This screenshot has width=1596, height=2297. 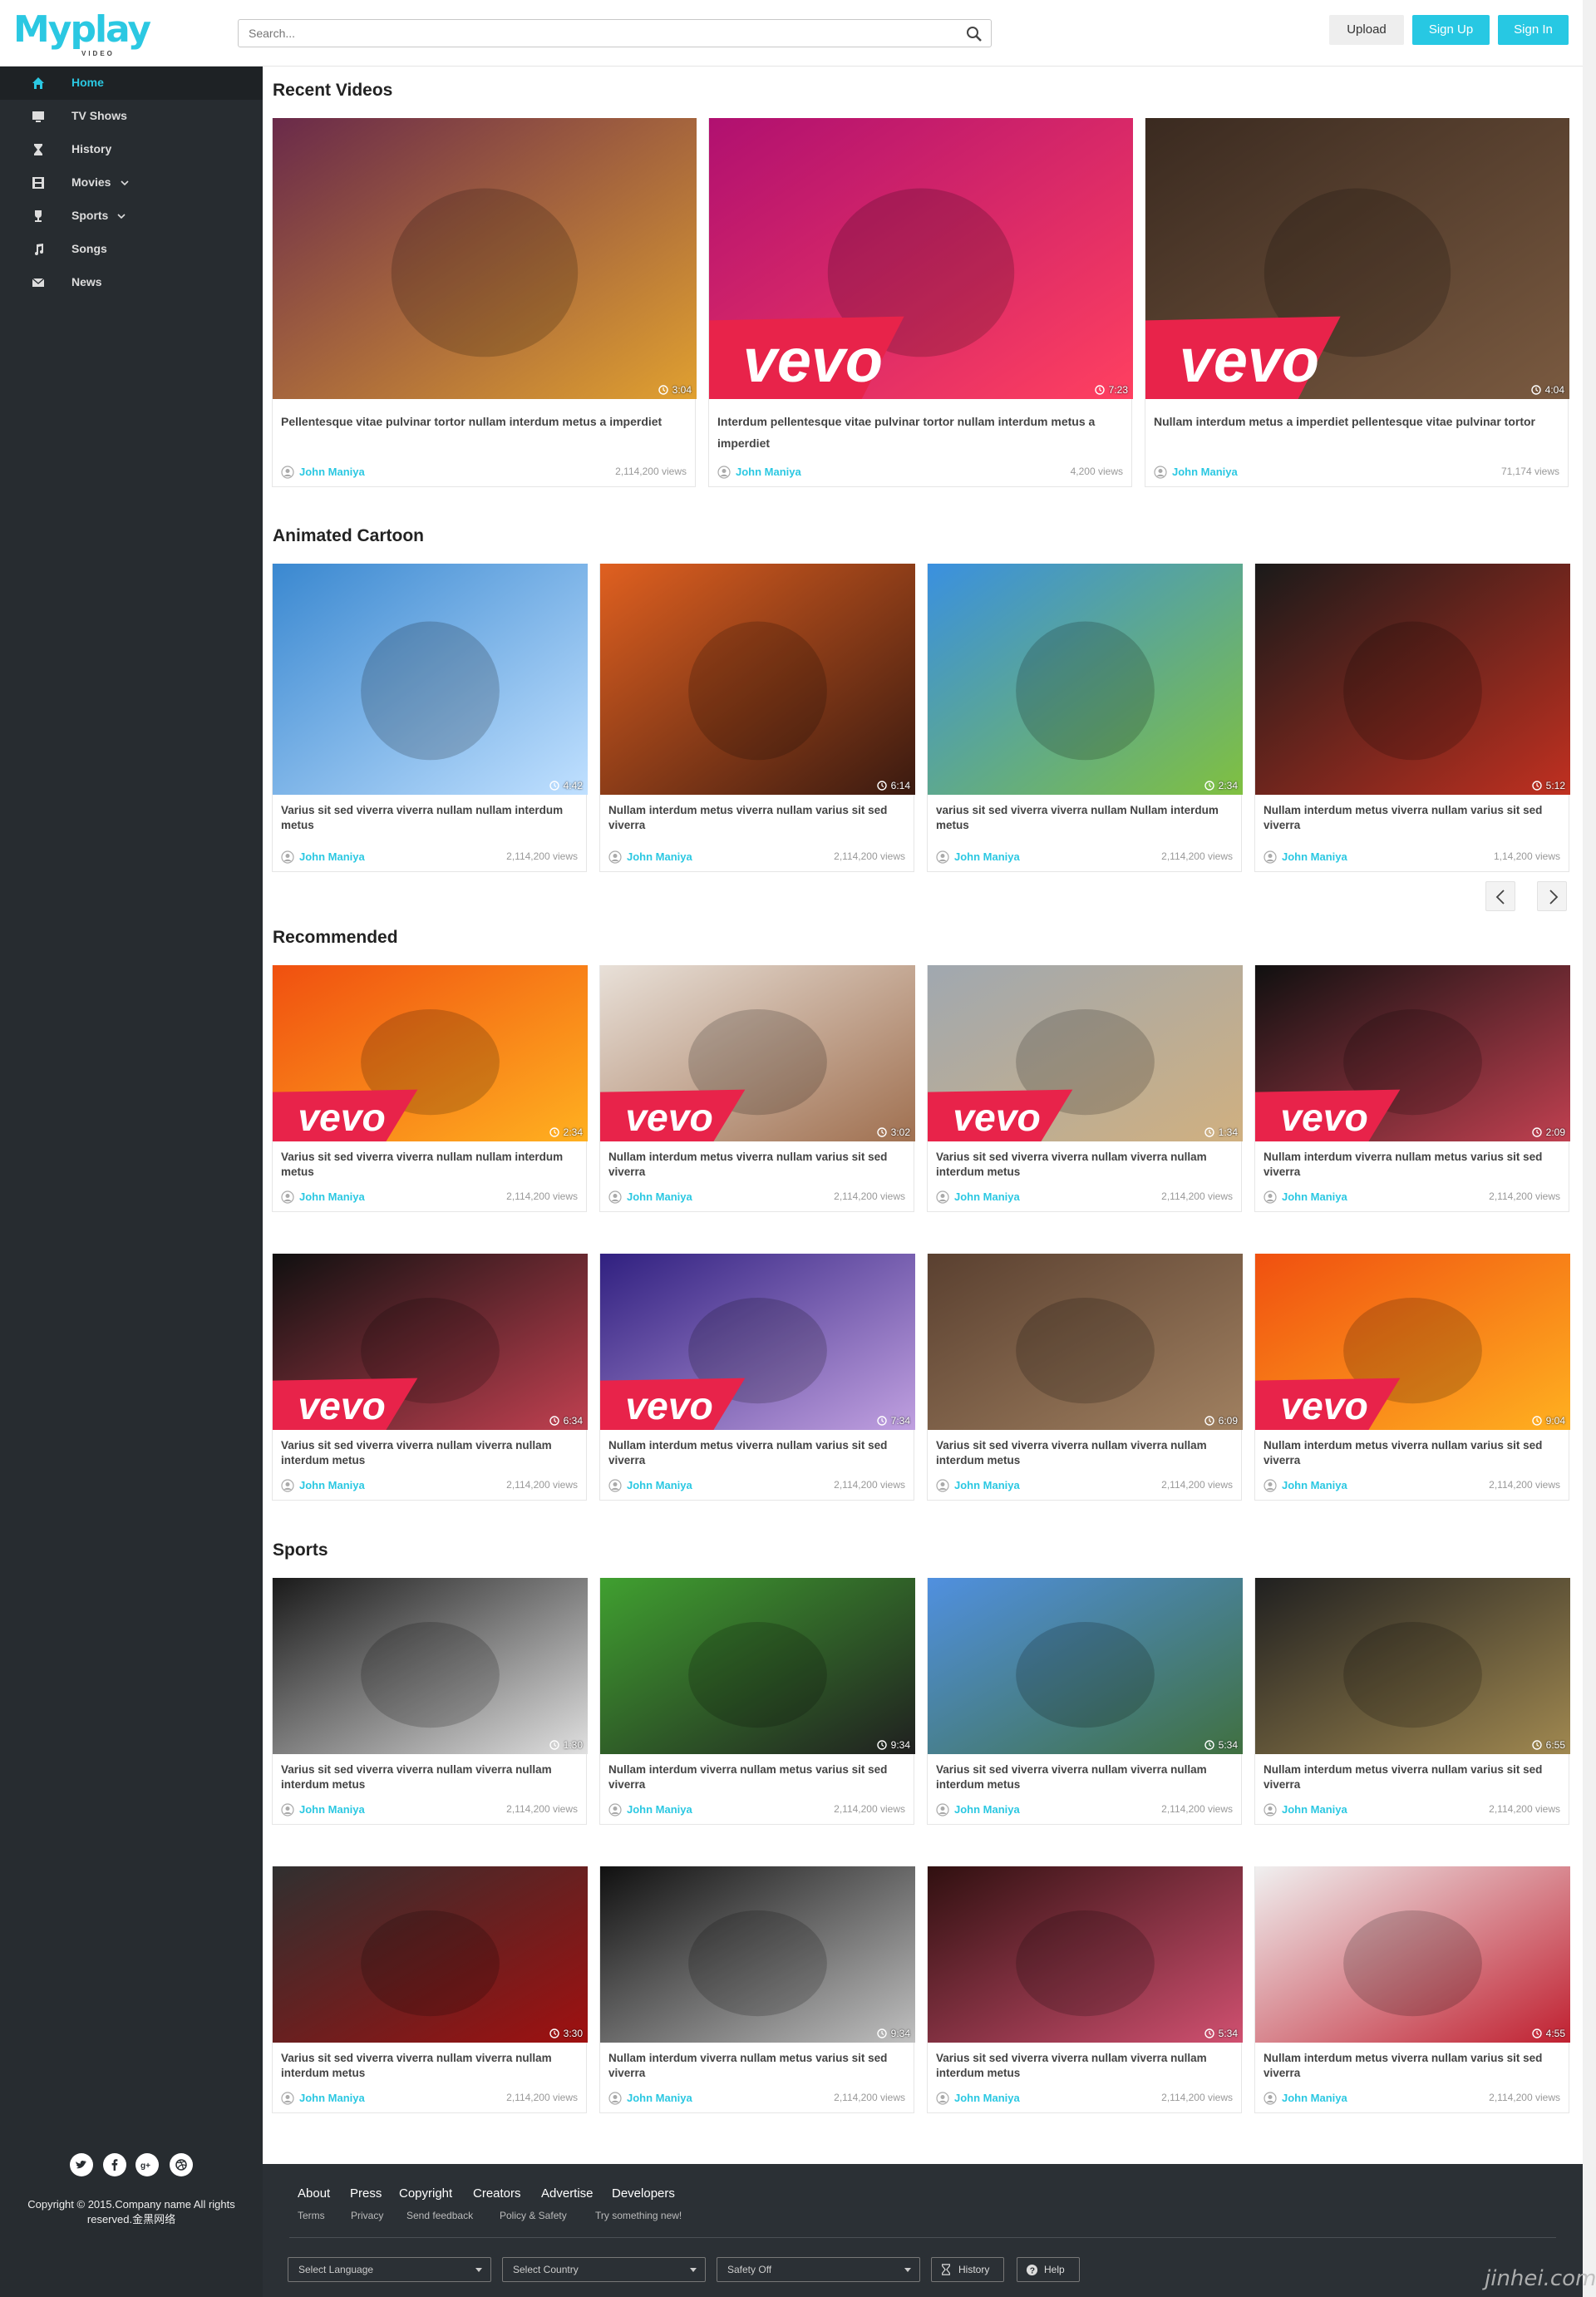 What do you see at coordinates (921, 258) in the screenshot?
I see `video-thumbnail: vevo 7:23` at bounding box center [921, 258].